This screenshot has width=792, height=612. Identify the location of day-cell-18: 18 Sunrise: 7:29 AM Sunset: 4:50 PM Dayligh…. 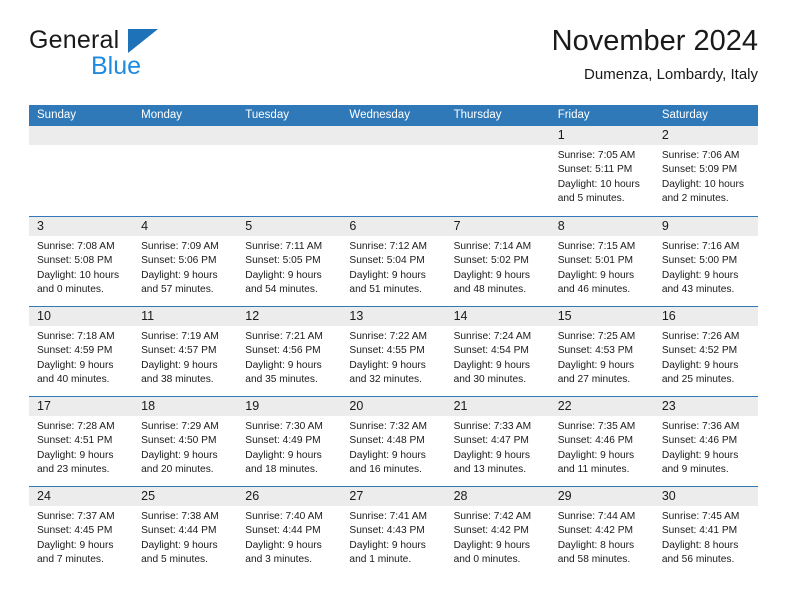
(185, 441).